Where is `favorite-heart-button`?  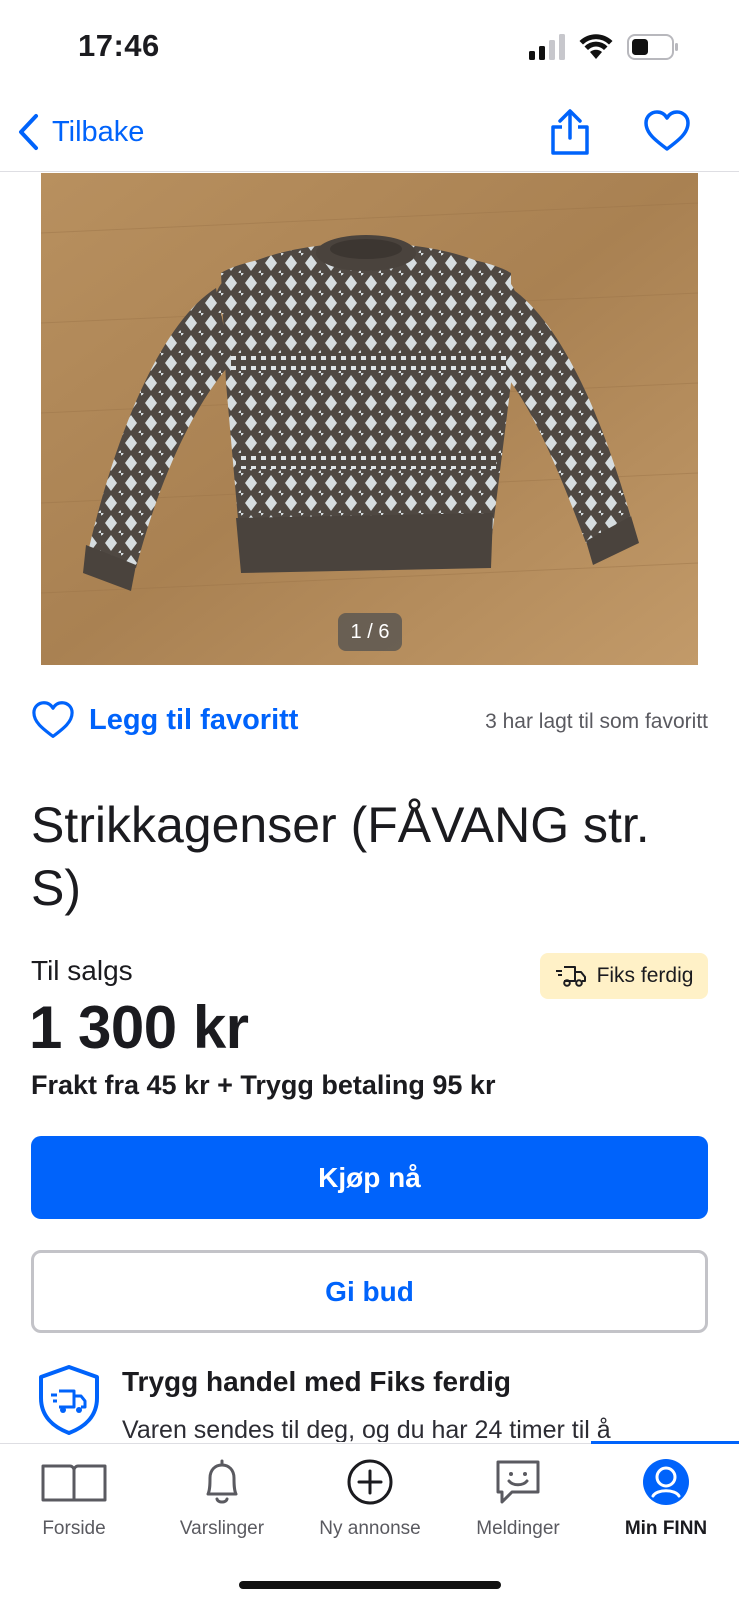
favorite-heart-button is located at coordinates (667, 132).